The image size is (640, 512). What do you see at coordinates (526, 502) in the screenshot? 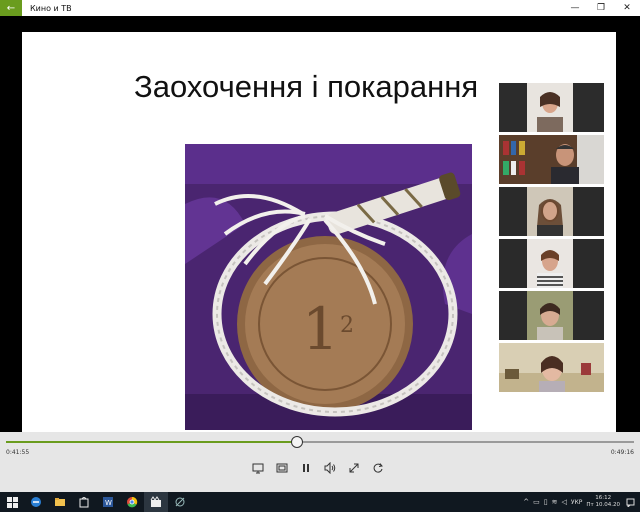
I see `show-hidden-icon: ^` at bounding box center [526, 502].